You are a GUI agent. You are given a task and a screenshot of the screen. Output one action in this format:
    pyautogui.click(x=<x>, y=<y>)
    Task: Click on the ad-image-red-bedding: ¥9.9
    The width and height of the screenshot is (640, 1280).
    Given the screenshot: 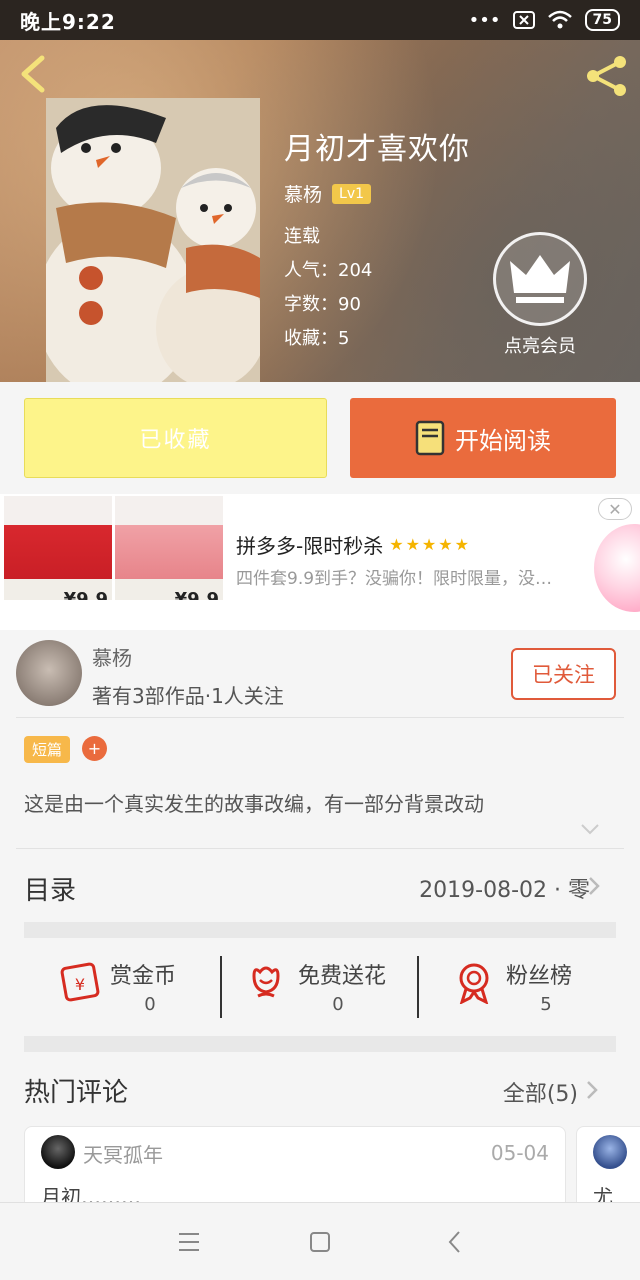 What is the action you would take?
    pyautogui.click(x=58, y=548)
    